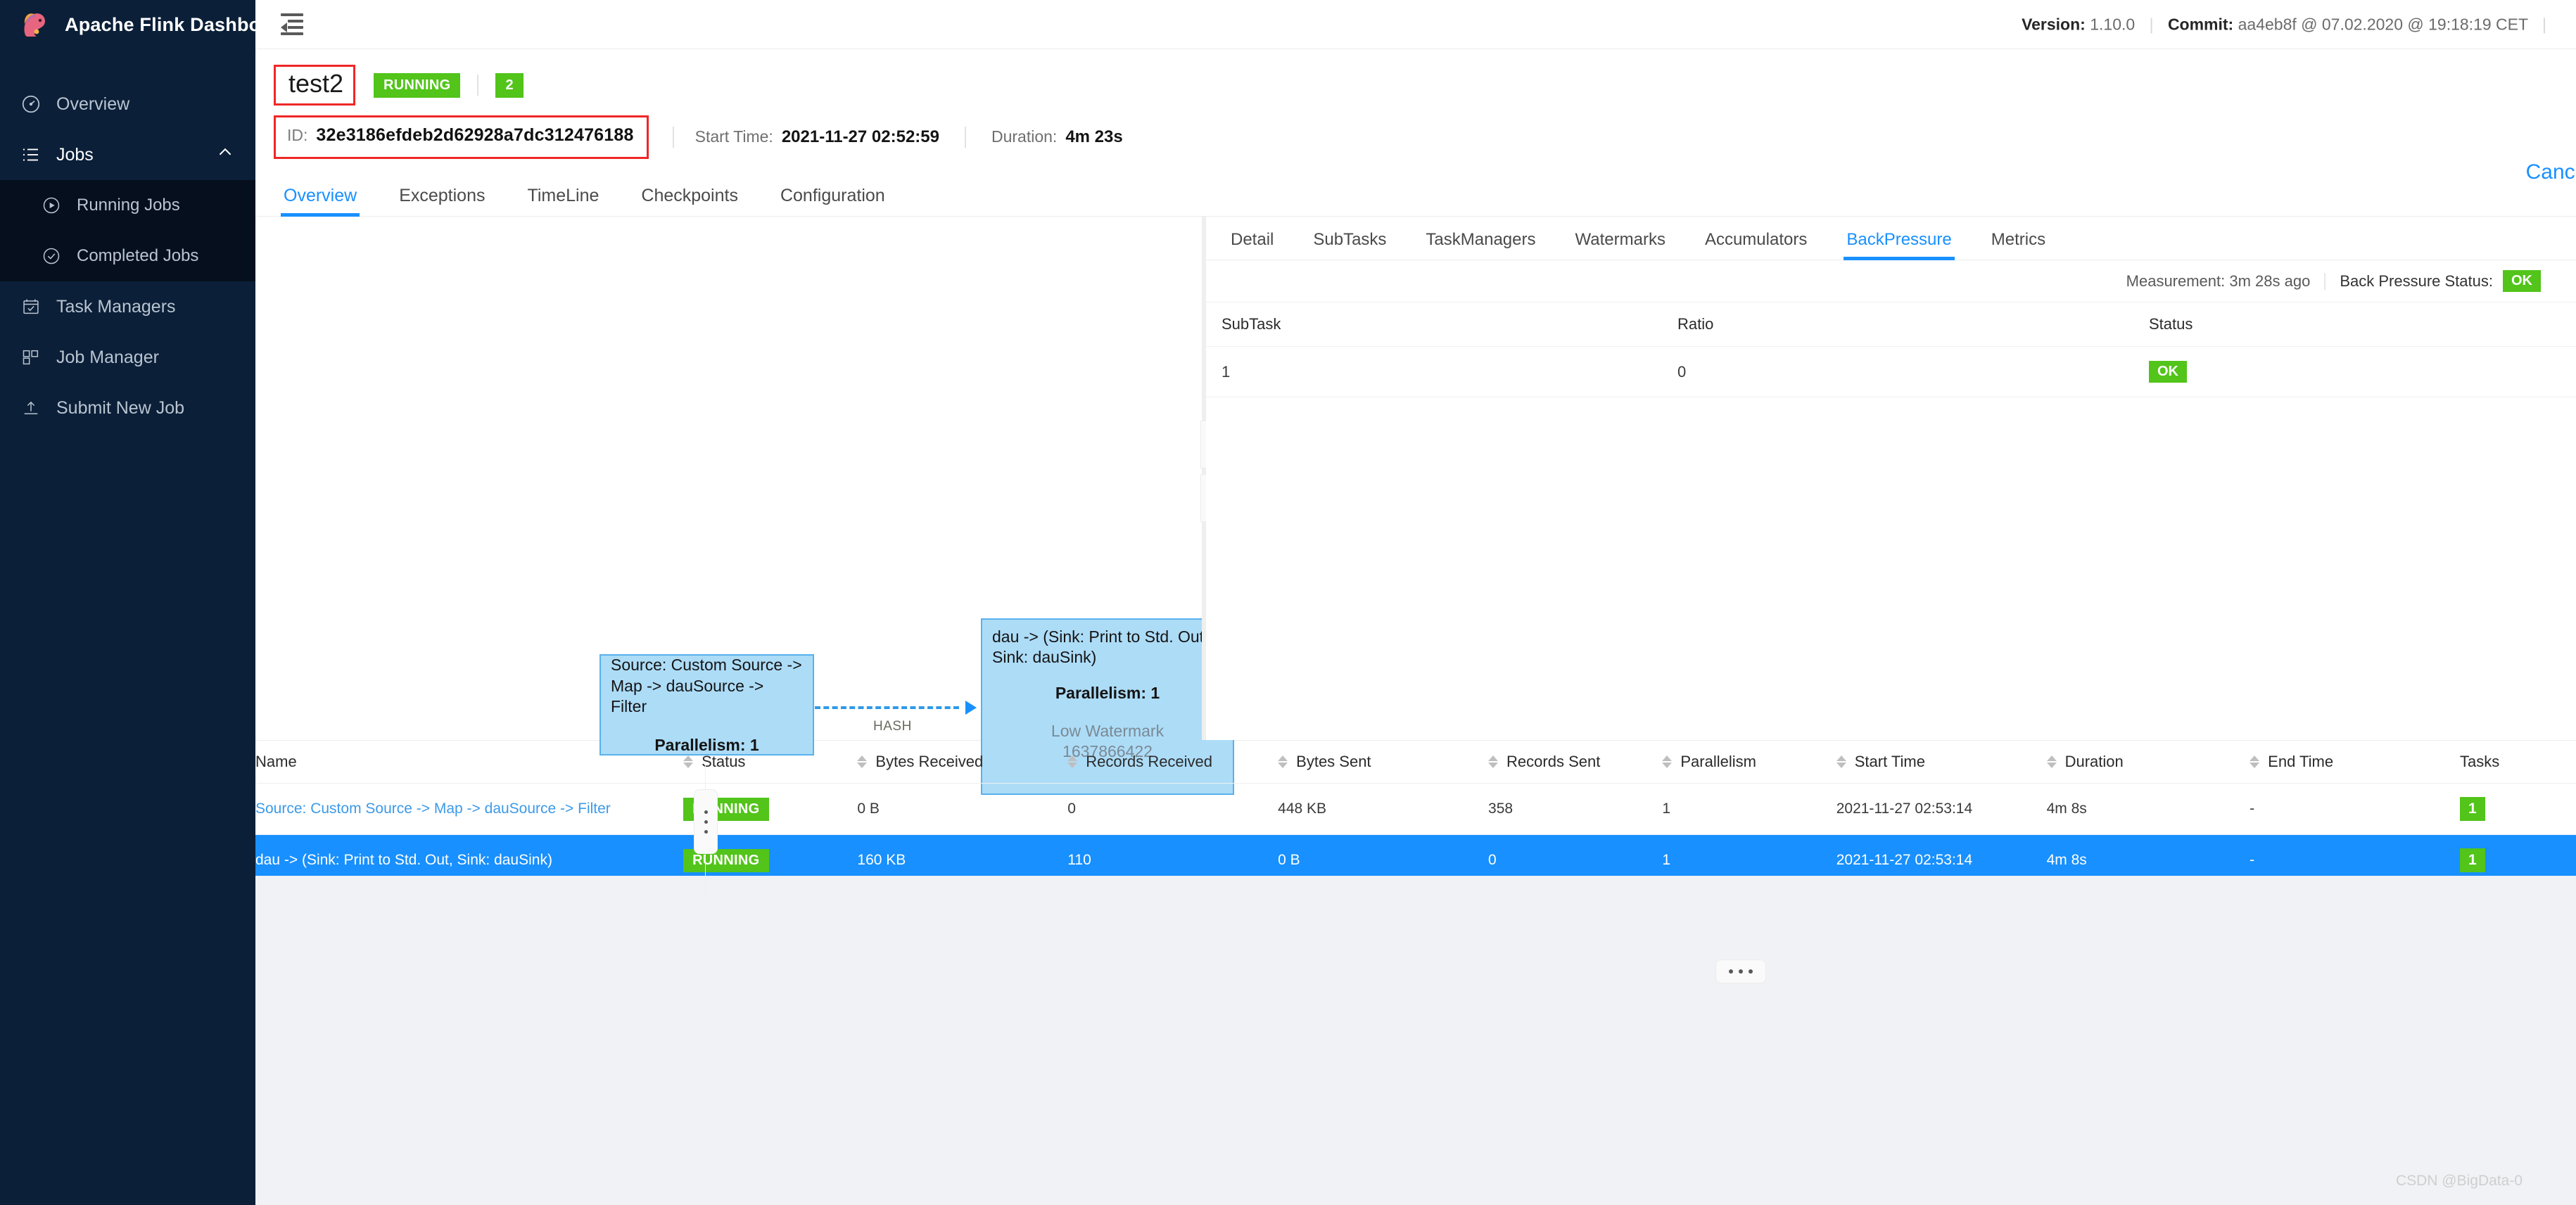 This screenshot has height=1205, width=2576. Describe the element at coordinates (1100, 647) in the screenshot. I see `graph-node-title: dau -> (Sink: Print to Std. Out, Sink` at that location.